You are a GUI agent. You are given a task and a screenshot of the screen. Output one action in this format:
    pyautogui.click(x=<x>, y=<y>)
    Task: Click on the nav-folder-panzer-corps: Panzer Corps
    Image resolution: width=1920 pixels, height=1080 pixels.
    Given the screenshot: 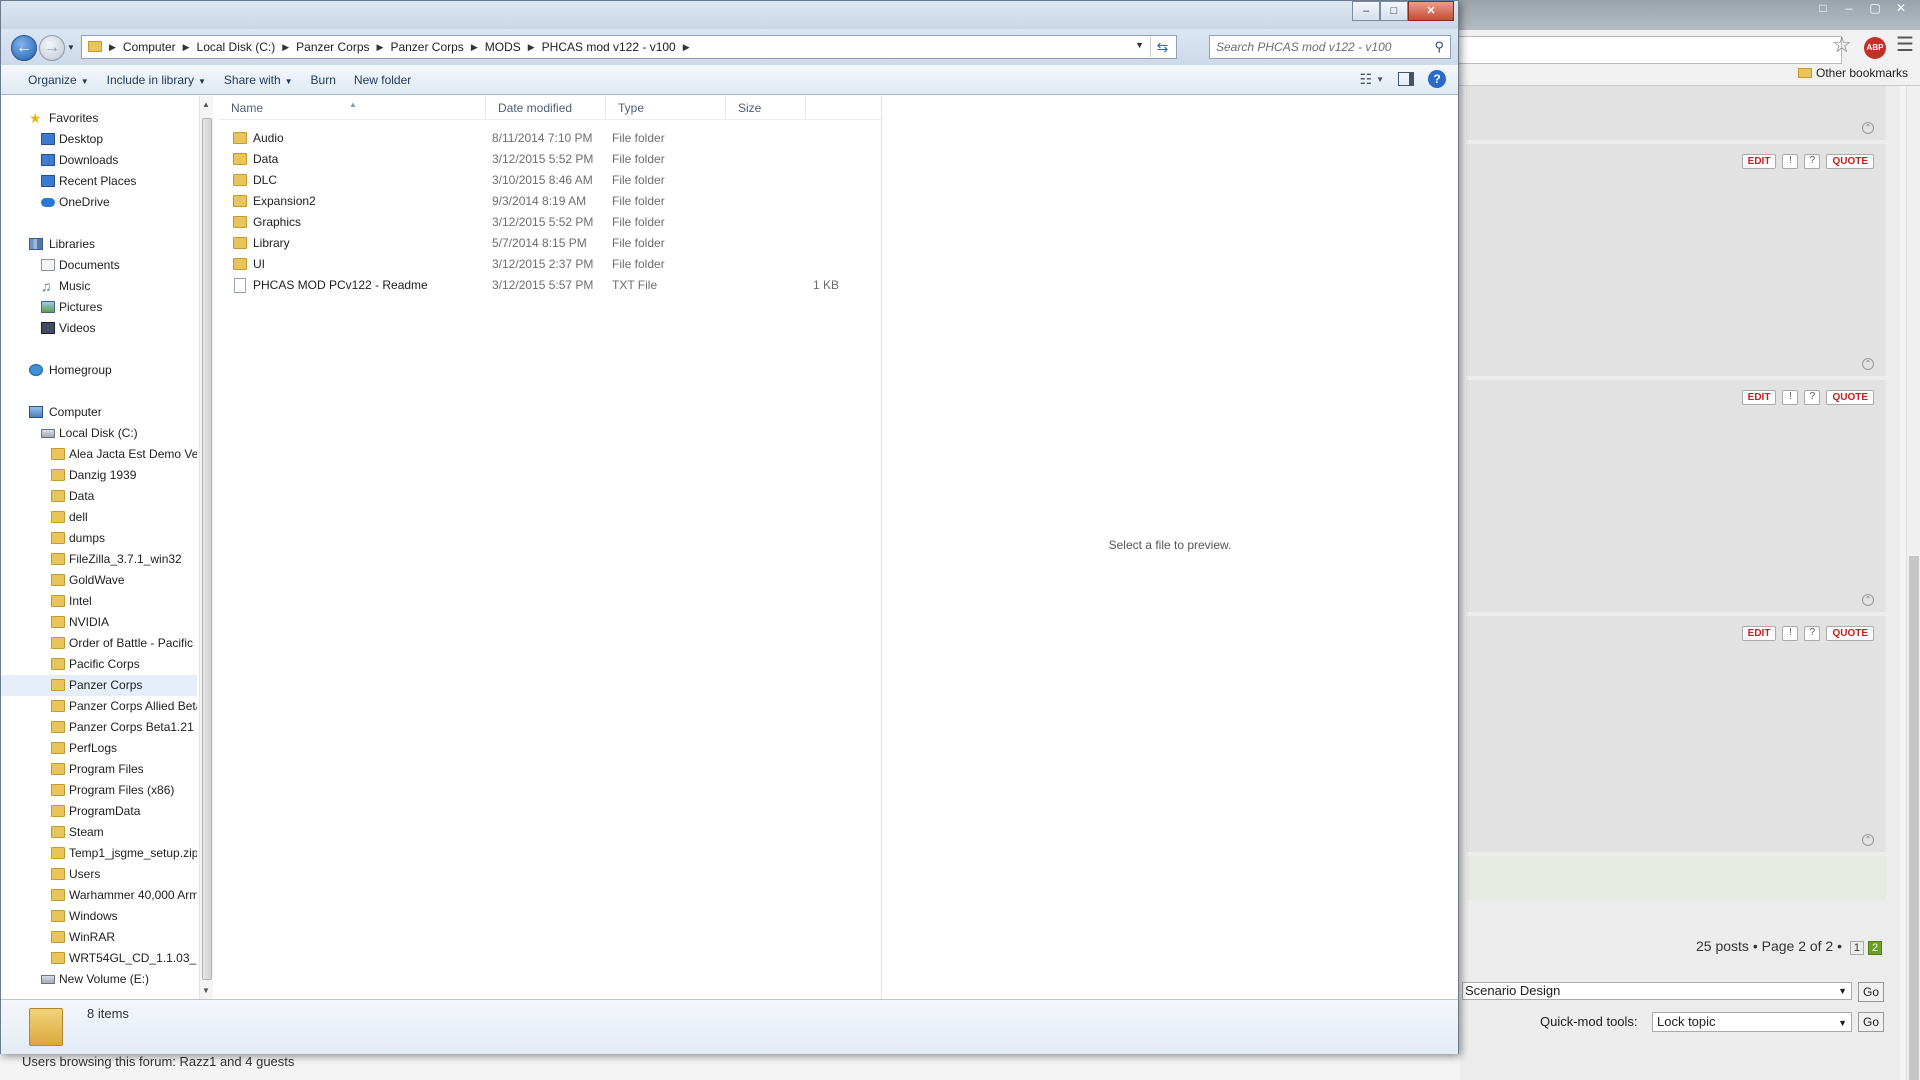 What is the action you would take?
    pyautogui.click(x=99, y=685)
    